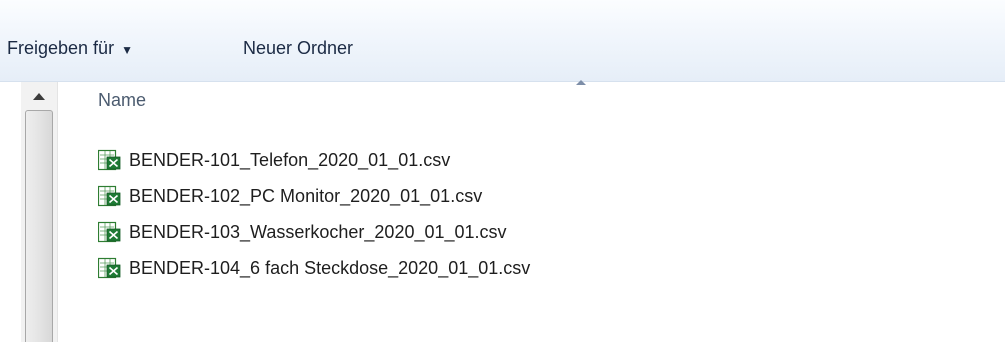  I want to click on new-folder-label: Neuer Ordner, so click(298, 48).